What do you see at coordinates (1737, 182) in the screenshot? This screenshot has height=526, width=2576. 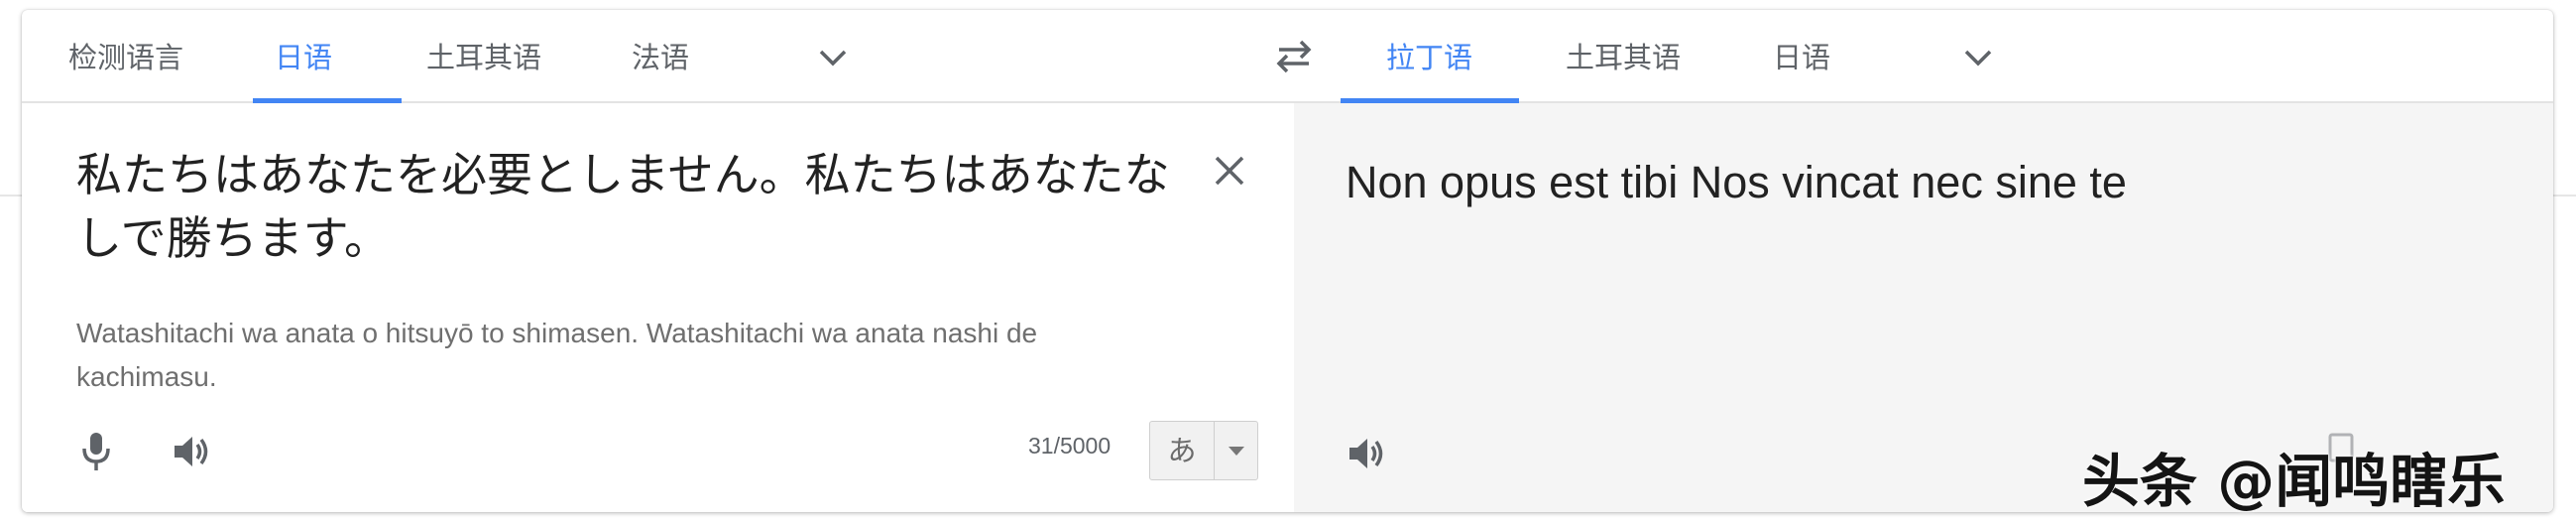 I see `translation-output: Non opus est tibi Nos vincat nec sine te` at bounding box center [1737, 182].